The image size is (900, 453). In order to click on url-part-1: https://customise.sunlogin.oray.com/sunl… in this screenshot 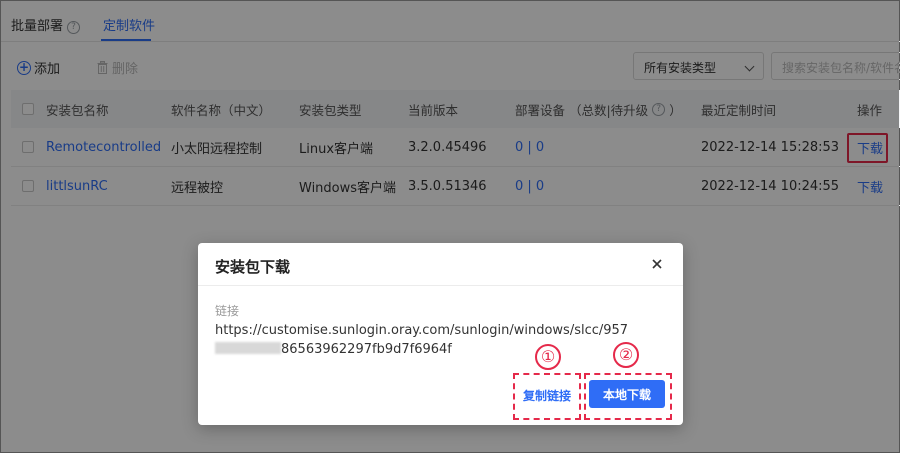, I will do `click(422, 330)`.